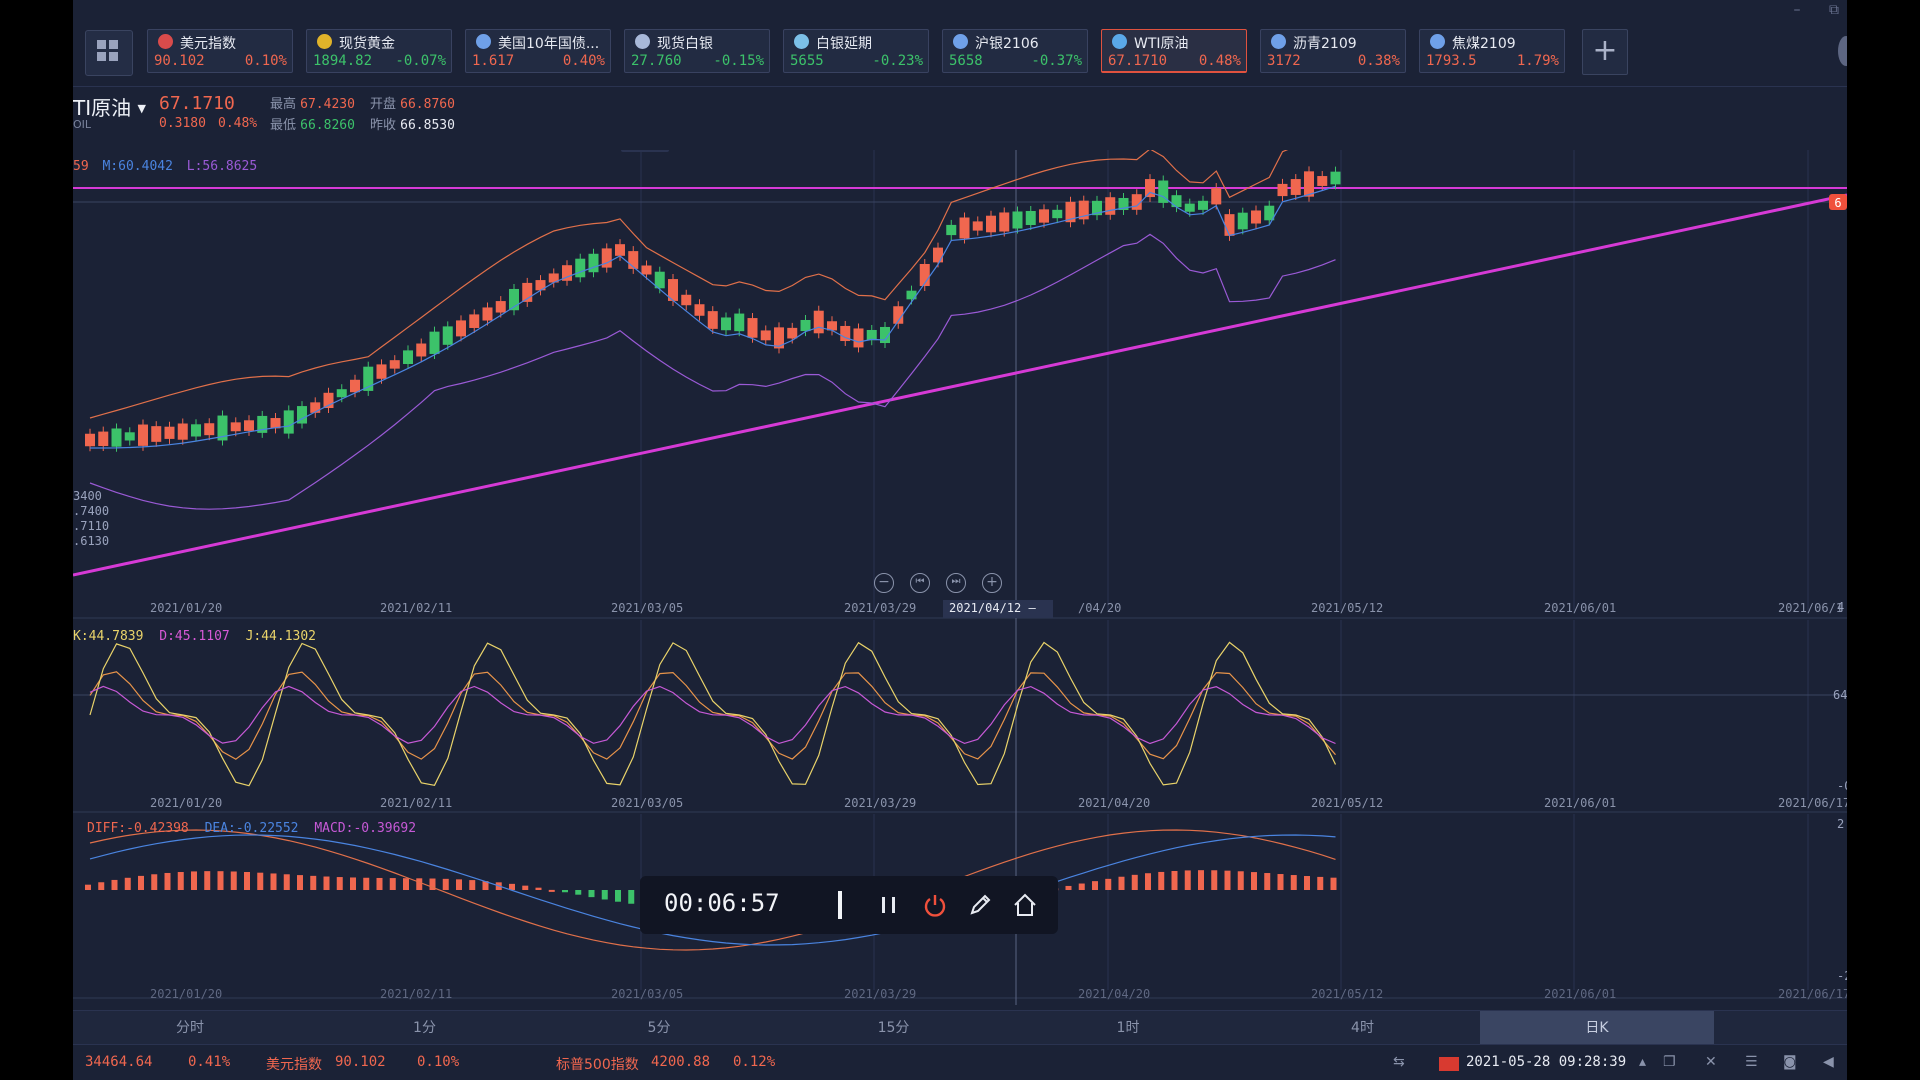 This screenshot has width=1920, height=1080. What do you see at coordinates (82, 124) in the screenshot?
I see `symbol-code: OIL` at bounding box center [82, 124].